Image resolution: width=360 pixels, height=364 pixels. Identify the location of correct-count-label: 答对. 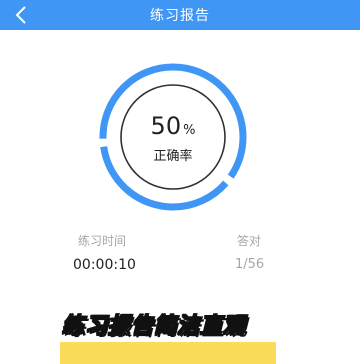
(249, 241).